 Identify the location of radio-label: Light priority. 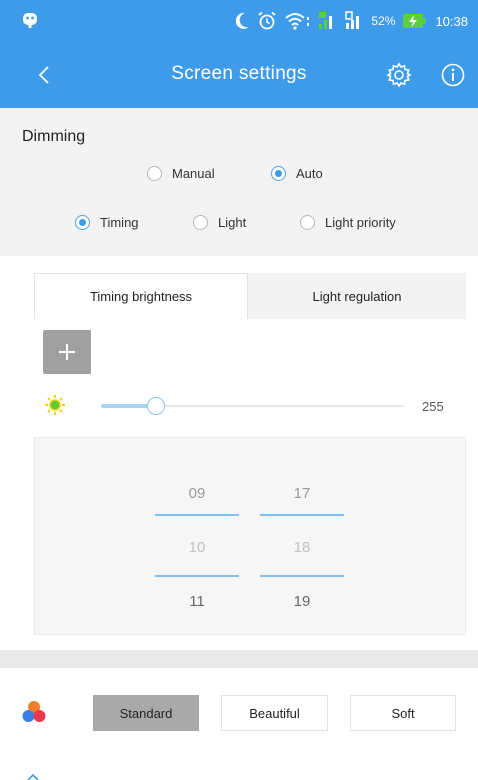
(360, 222).